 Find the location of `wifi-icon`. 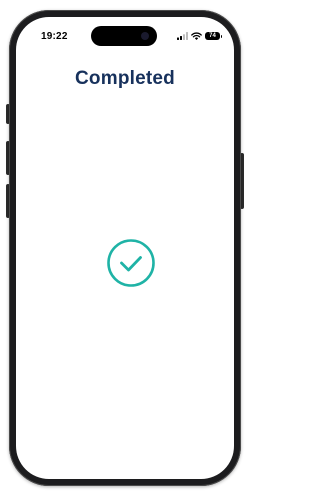

wifi-icon is located at coordinates (196, 36).